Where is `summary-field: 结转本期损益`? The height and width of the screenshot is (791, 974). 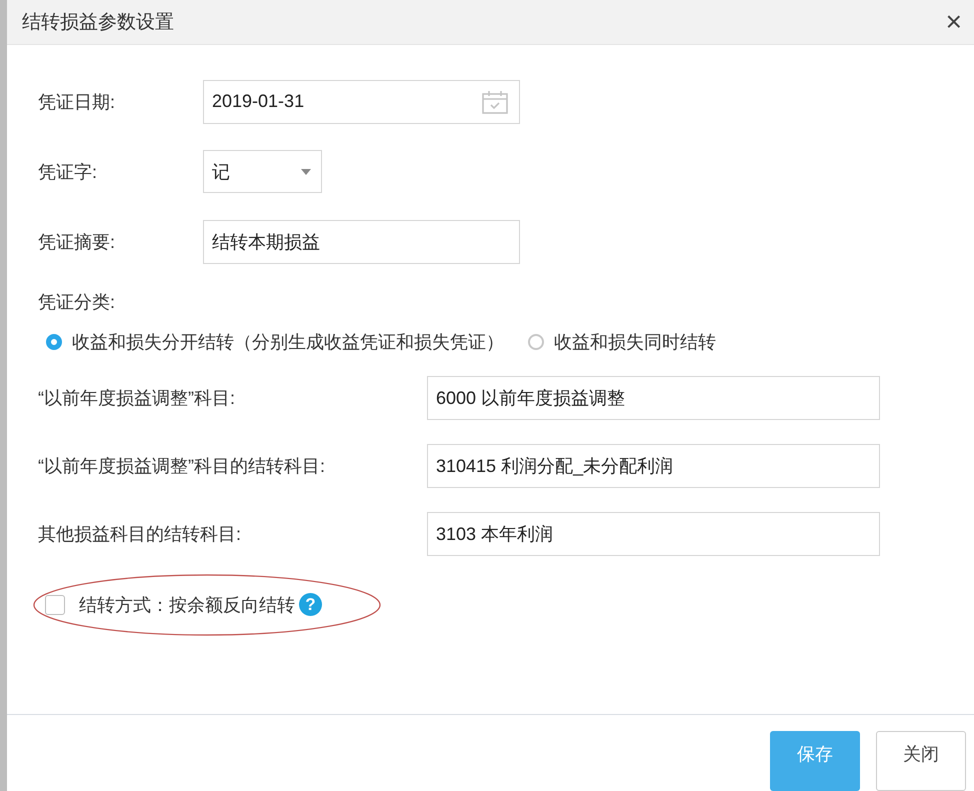 summary-field: 结转本期损益 is located at coordinates (361, 242).